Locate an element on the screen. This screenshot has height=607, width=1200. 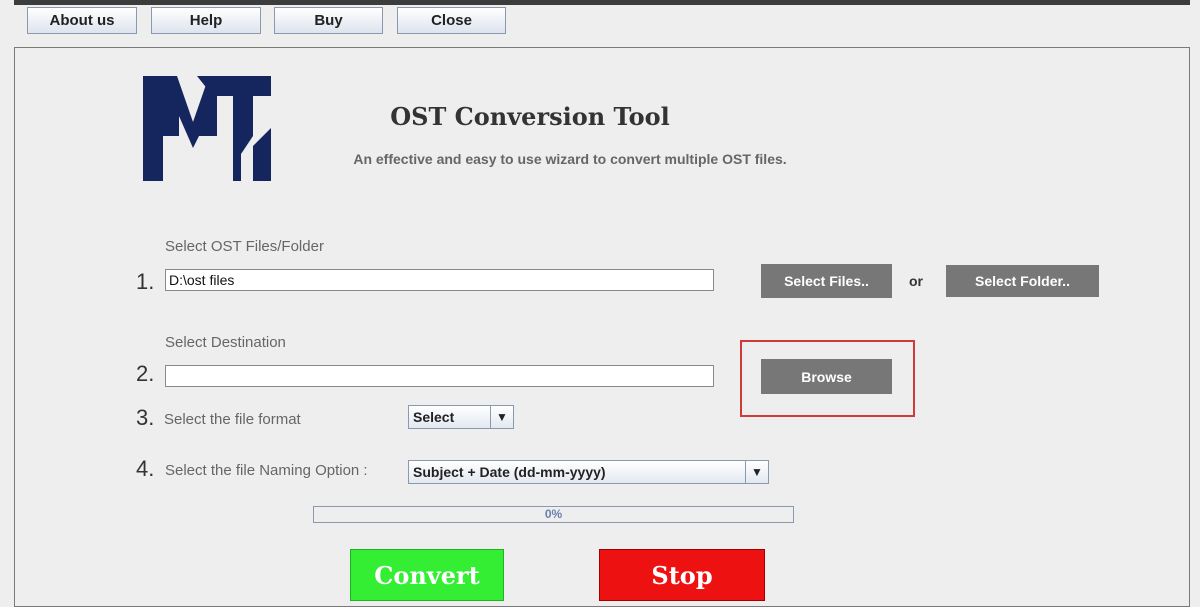
stop-button: Stop is located at coordinates (682, 575).